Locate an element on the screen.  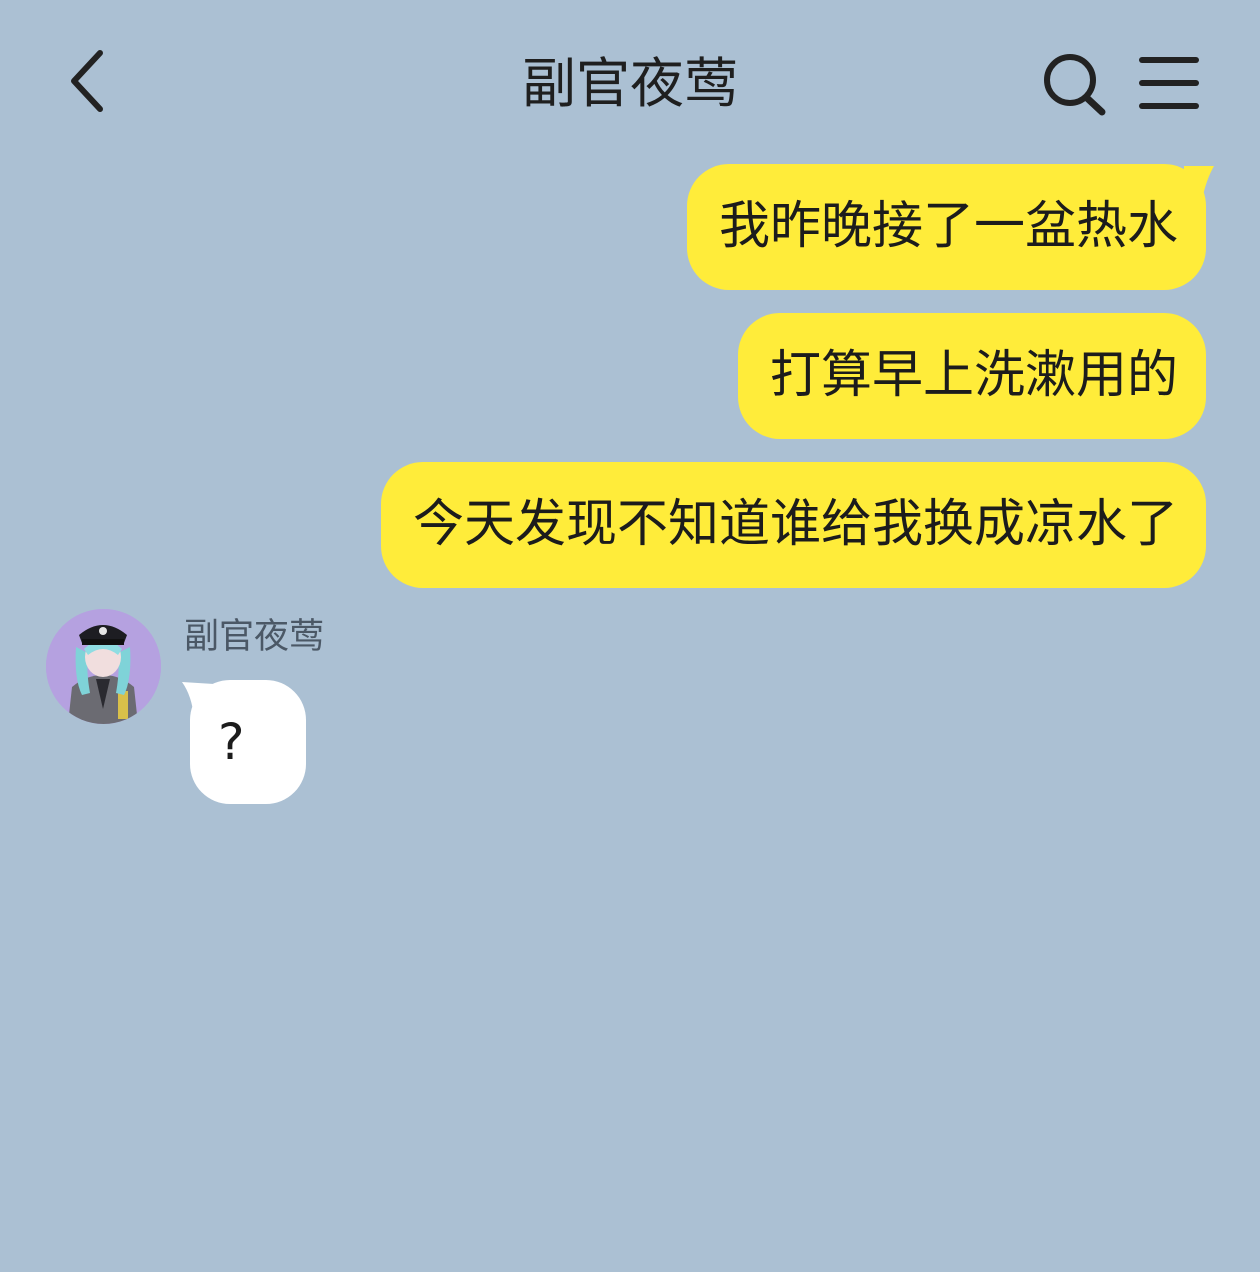
search-icon is located at coordinates (1075, 85).